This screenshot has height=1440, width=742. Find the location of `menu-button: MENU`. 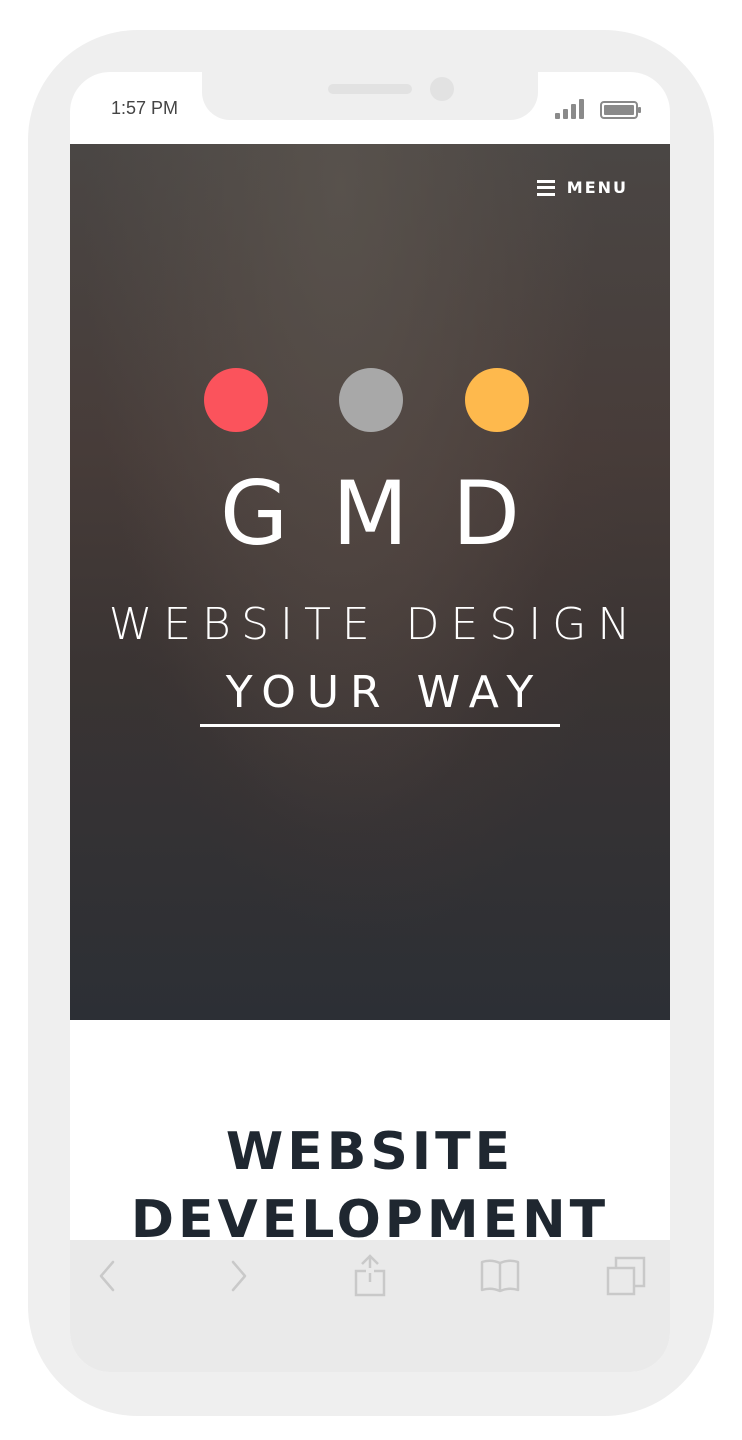

menu-button: MENU is located at coordinates (582, 187).